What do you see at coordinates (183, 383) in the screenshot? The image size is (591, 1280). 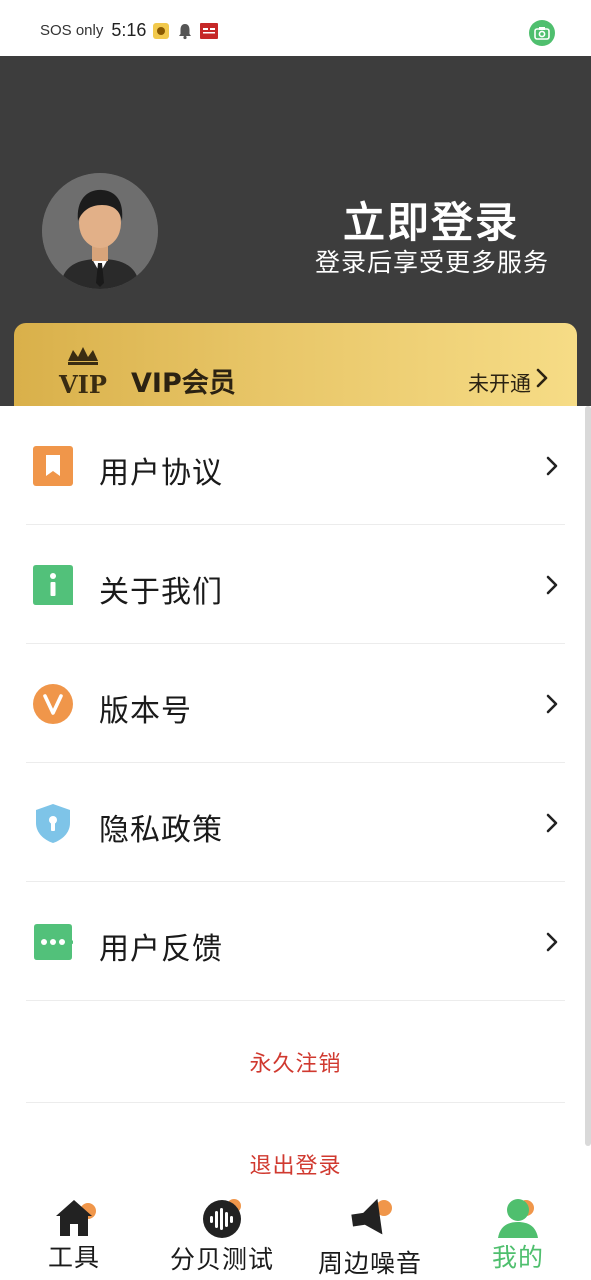 I see `vip-title: VIP会员` at bounding box center [183, 383].